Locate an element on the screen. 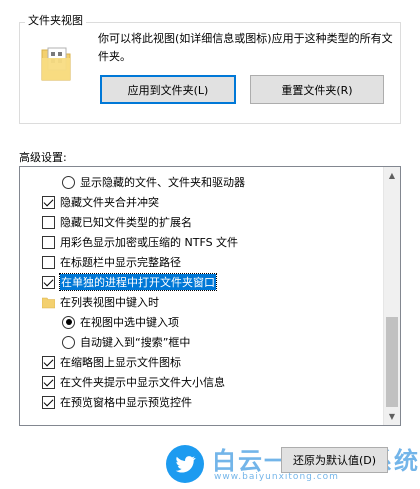  setting-label: 在标题栏中显示完整路径 is located at coordinates (120, 262).